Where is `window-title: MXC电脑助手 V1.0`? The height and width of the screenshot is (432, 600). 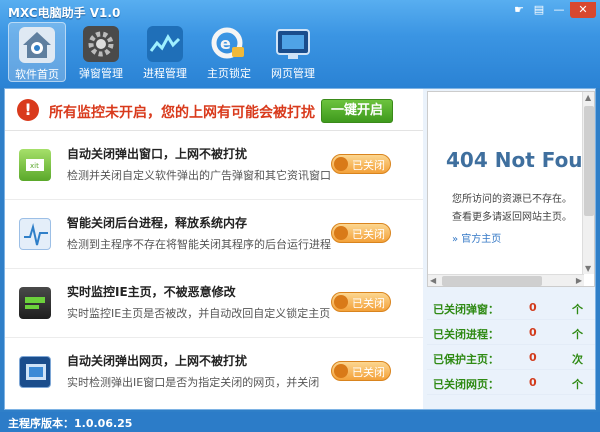
window-title: MXC电脑助手 V1.0 is located at coordinates (64, 13).